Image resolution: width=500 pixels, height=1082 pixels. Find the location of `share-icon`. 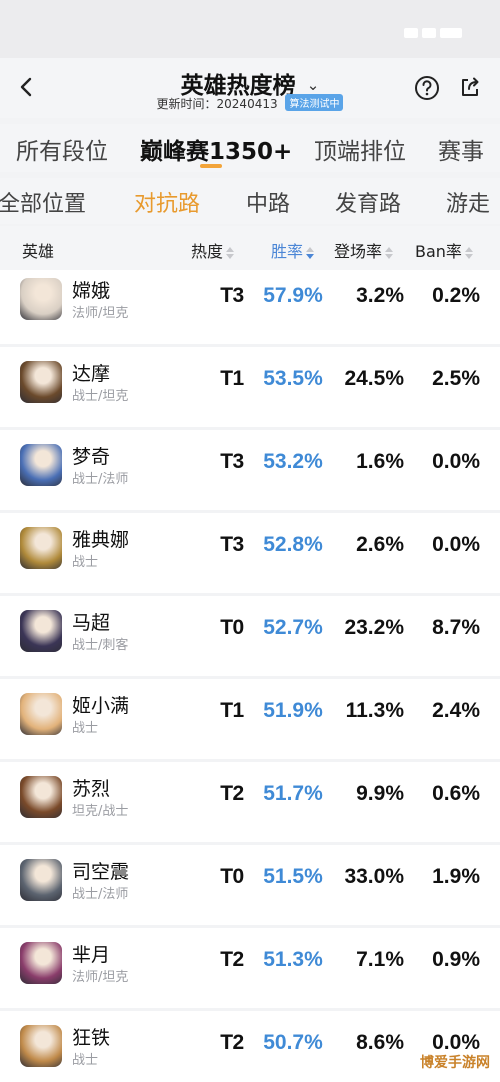

share-icon is located at coordinates (470, 87).